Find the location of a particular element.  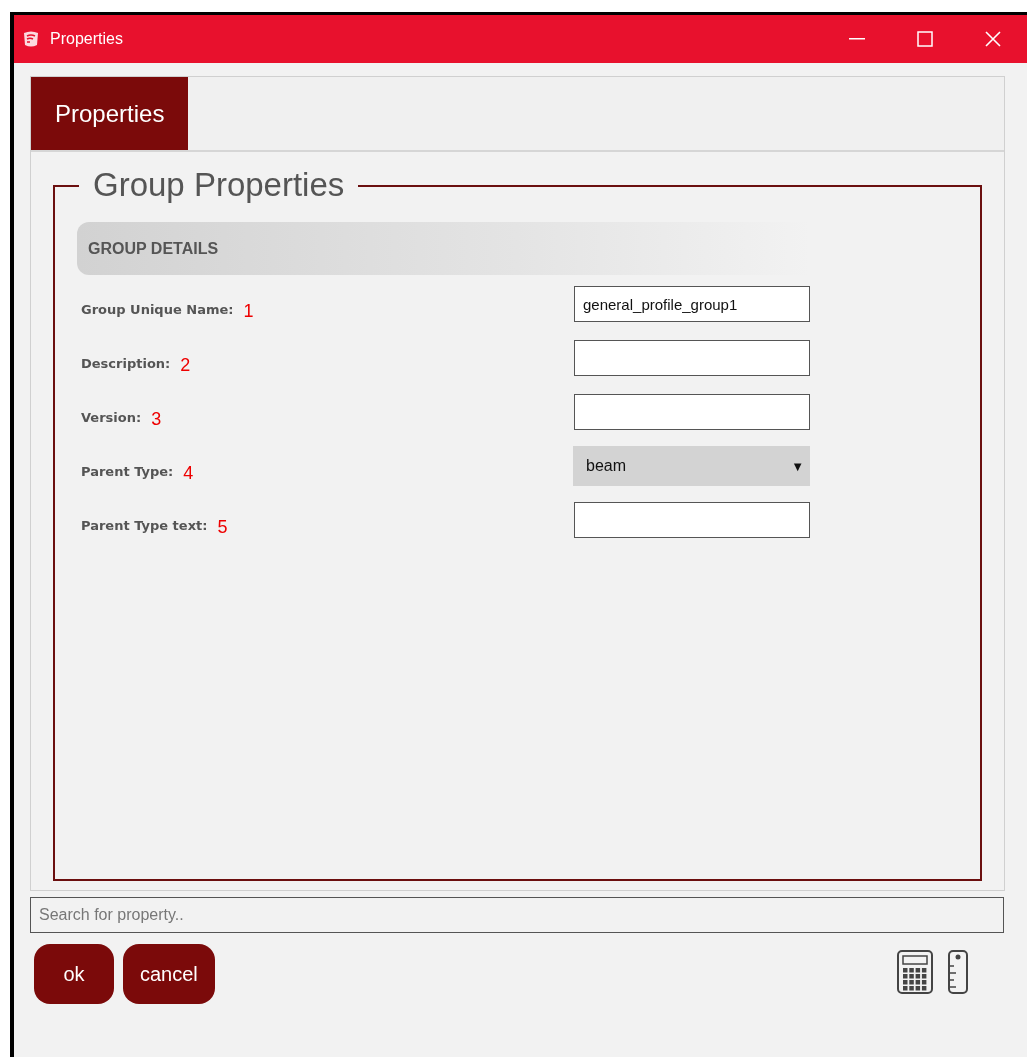

ok-button: ok is located at coordinates (74, 974).